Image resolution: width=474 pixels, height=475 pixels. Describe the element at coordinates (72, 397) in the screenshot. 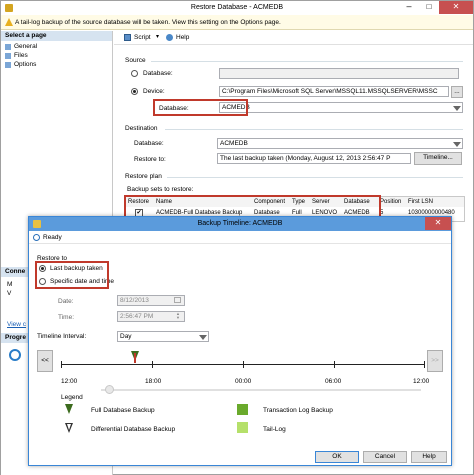

I see `legend-heading: Legend` at that location.